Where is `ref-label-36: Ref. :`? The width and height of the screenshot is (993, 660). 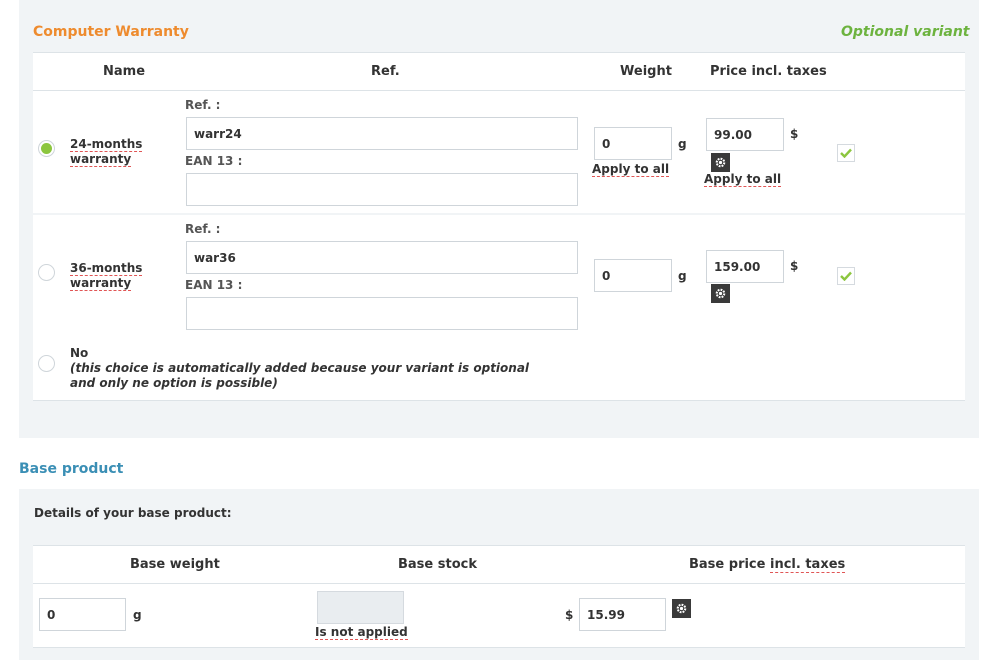 ref-label-36: Ref. : is located at coordinates (203, 229).